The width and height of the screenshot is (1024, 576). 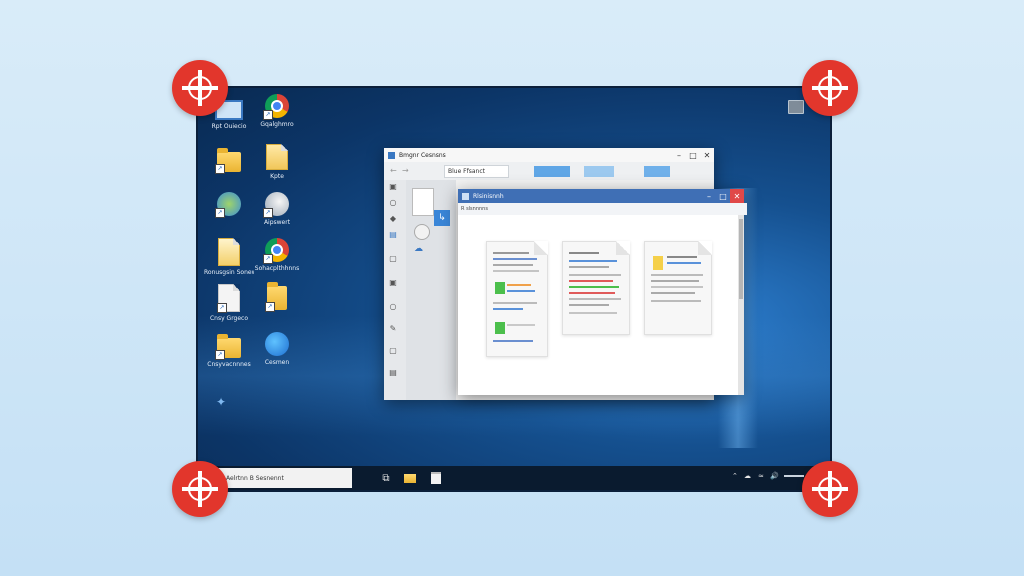 I want to click on settings-shortcut-icon: ↗, so click(x=228, y=205).